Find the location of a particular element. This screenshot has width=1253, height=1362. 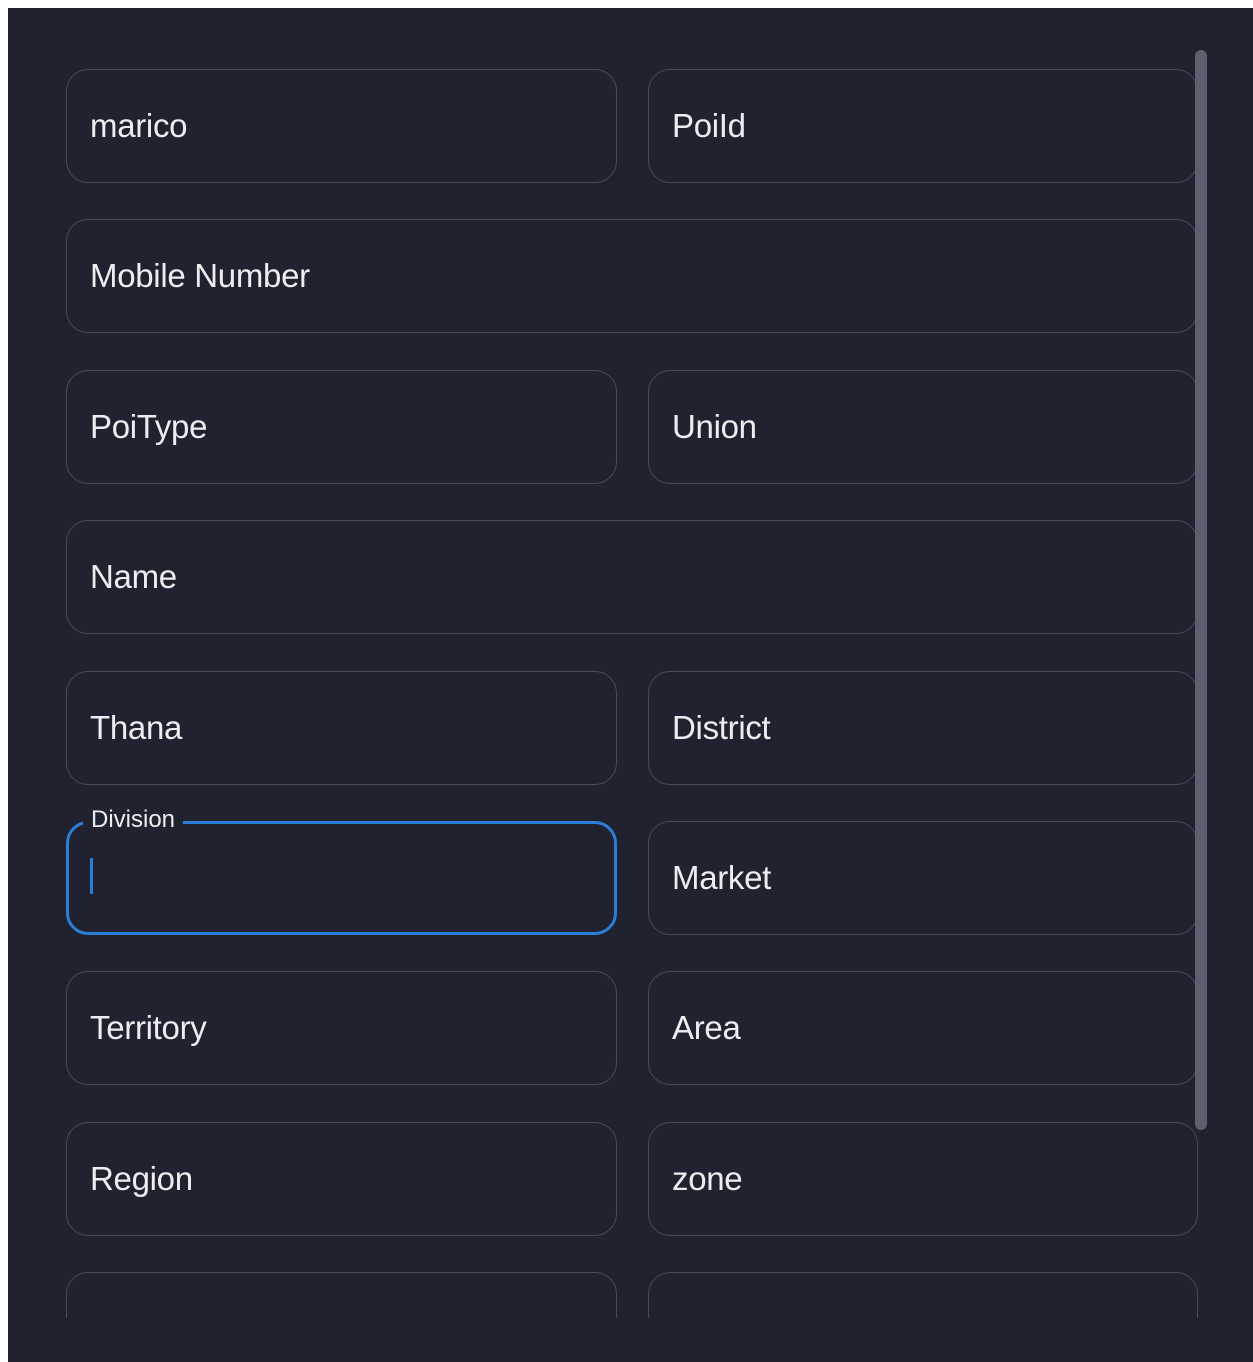

scrollbar is located at coordinates (1201, 590).